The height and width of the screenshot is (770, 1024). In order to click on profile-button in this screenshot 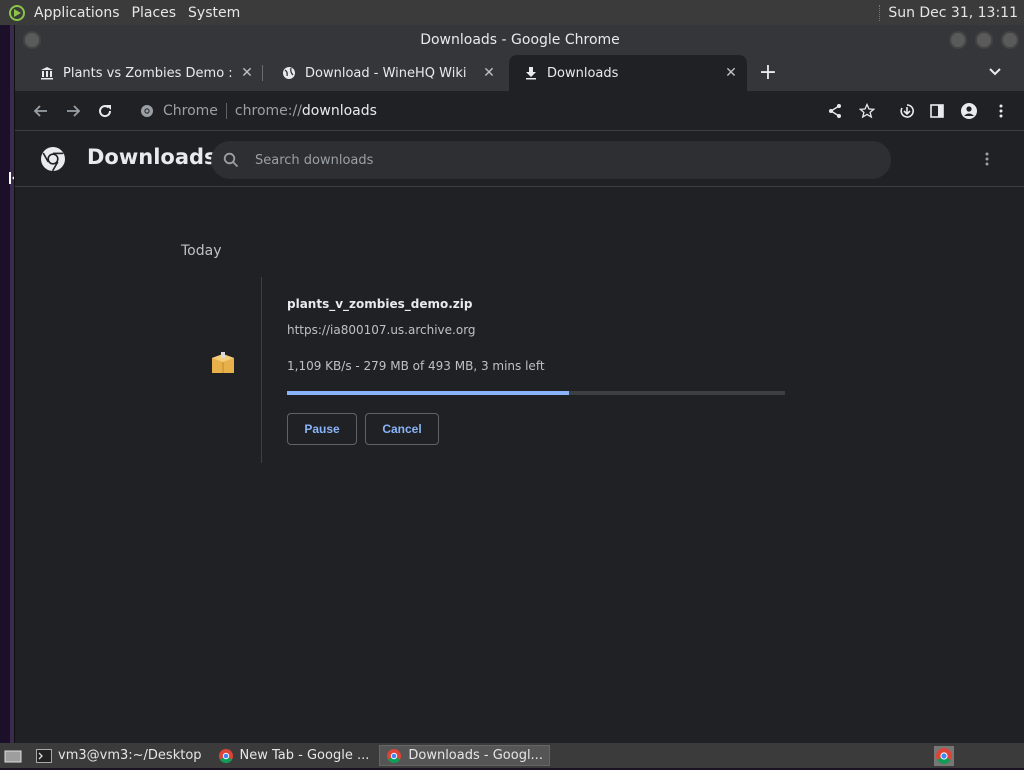, I will do `click(969, 111)`.